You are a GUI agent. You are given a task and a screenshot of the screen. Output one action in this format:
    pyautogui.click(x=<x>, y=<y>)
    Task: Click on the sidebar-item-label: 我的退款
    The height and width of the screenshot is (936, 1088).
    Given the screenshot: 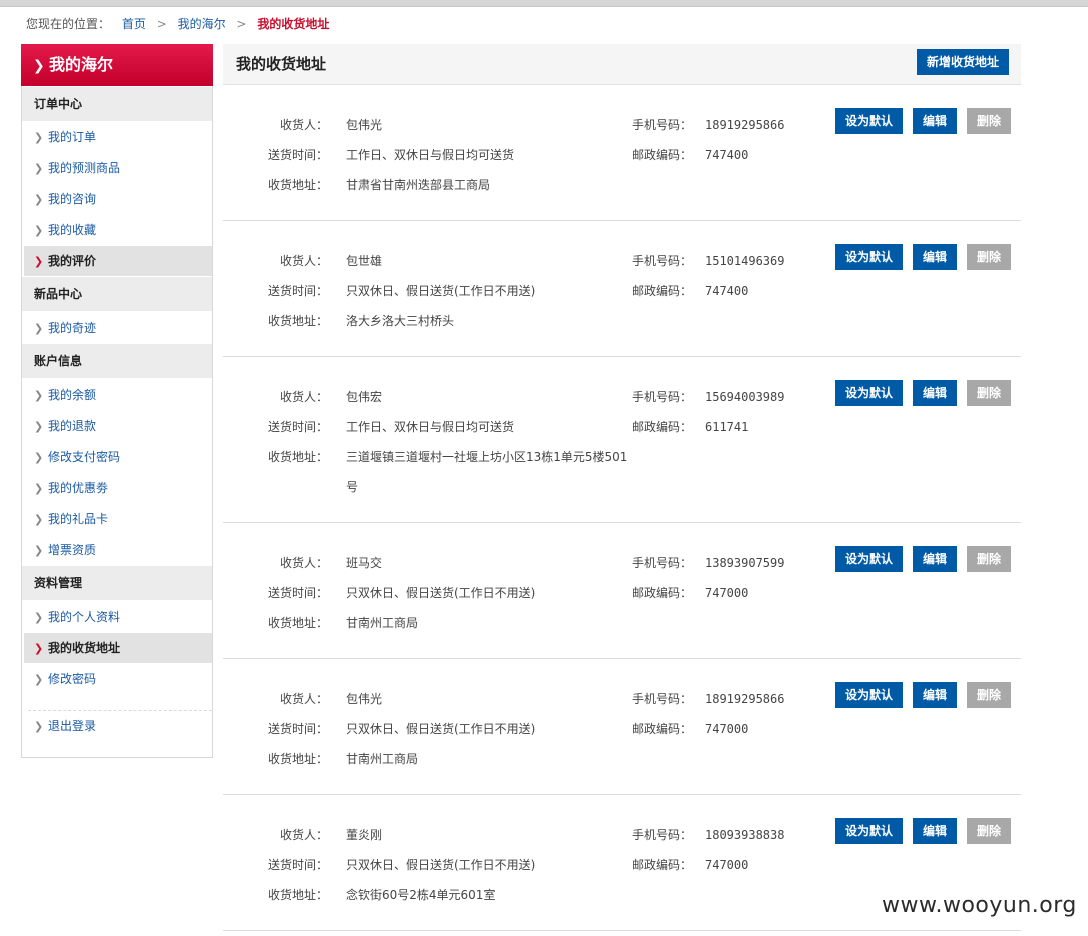 What is the action you would take?
    pyautogui.click(x=72, y=426)
    